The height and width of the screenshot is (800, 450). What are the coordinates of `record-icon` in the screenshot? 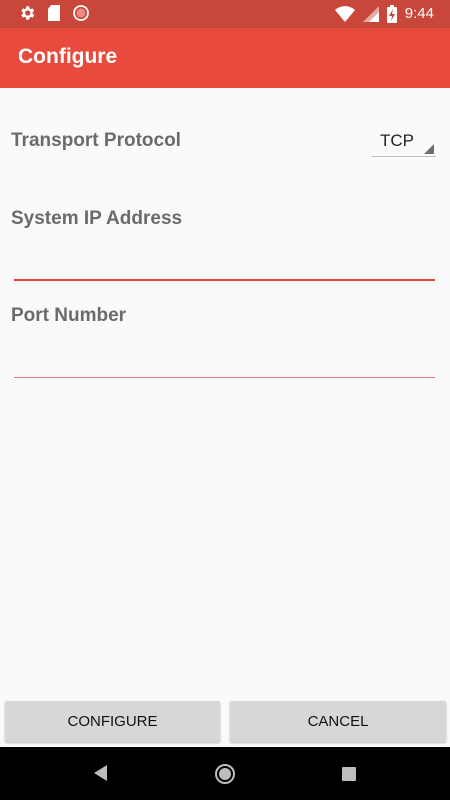 It's located at (81, 13).